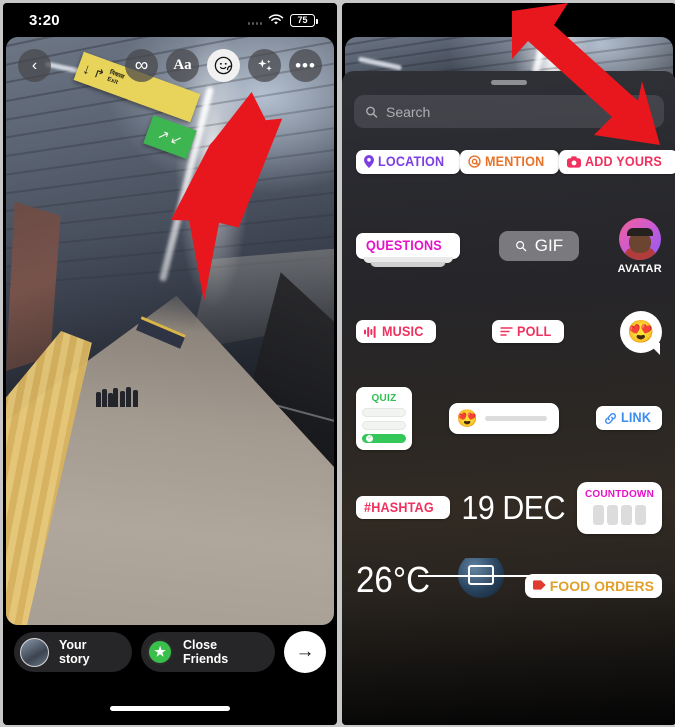 The height and width of the screenshot is (727, 675). Describe the element at coordinates (528, 331) in the screenshot. I see `poll-sticker: POLL` at that location.